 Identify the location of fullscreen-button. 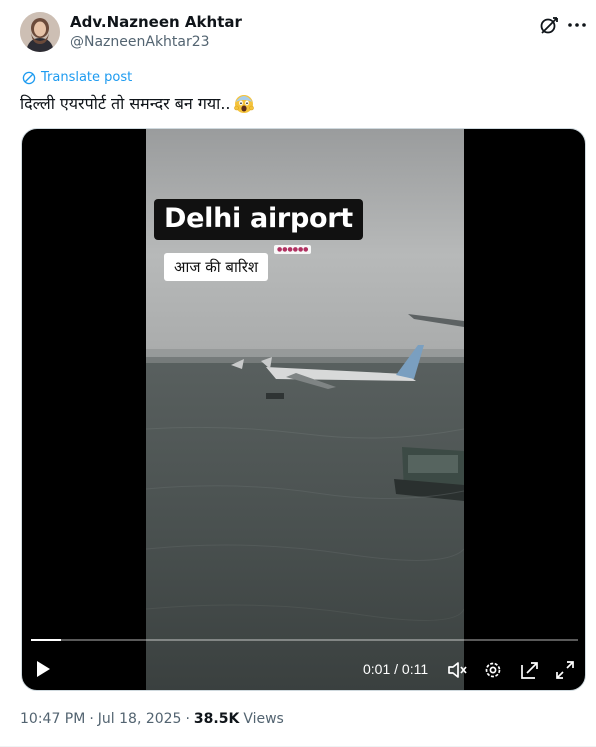
(565, 670).